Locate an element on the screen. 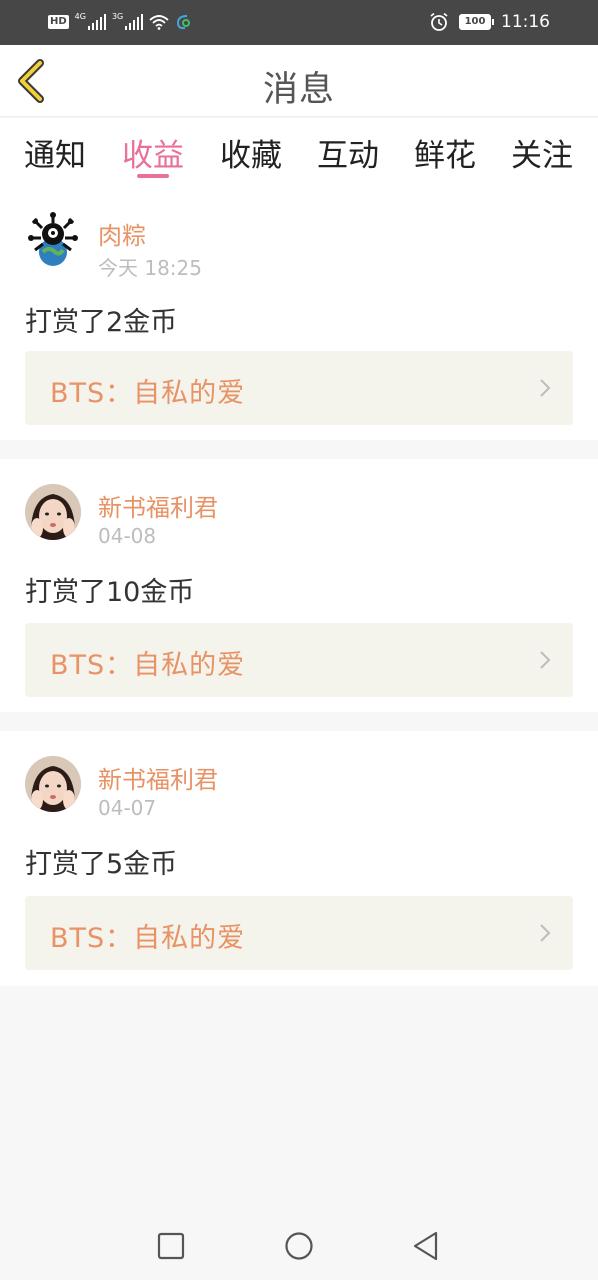 Image resolution: width=598 pixels, height=1280 pixels. back-triangle-icon is located at coordinates (426, 1246).